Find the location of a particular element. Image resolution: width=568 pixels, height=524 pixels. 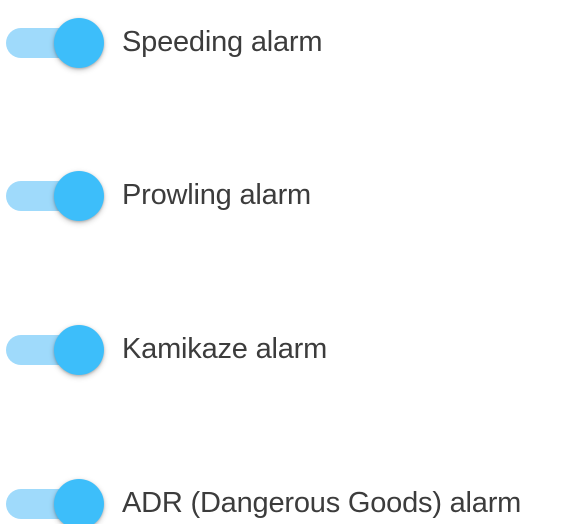

adr-alarm-label: ADR (Dangerous Goods) alarm is located at coordinates (322, 503).